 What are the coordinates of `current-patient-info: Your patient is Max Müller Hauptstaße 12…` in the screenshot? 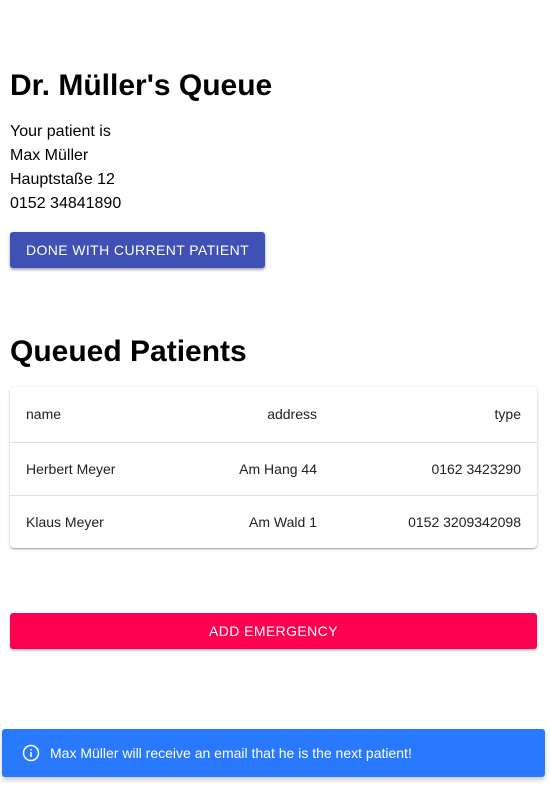 It's located at (65, 168).